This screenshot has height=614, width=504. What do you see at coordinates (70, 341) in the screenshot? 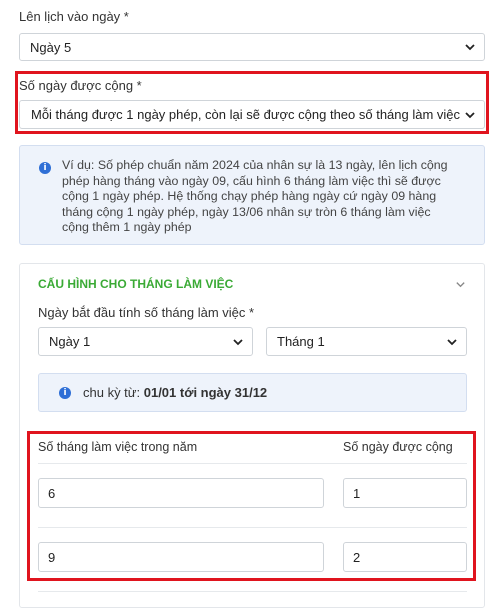
I see `start-day-value: Ngày 1` at bounding box center [70, 341].